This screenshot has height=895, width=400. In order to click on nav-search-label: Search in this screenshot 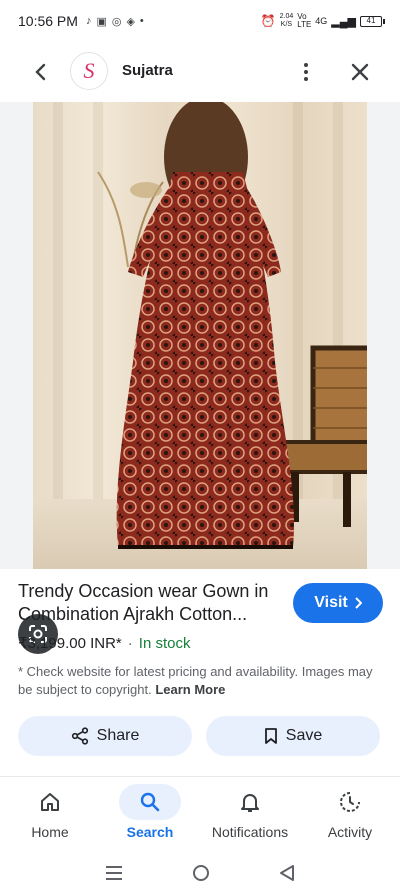, I will do `click(150, 832)`.